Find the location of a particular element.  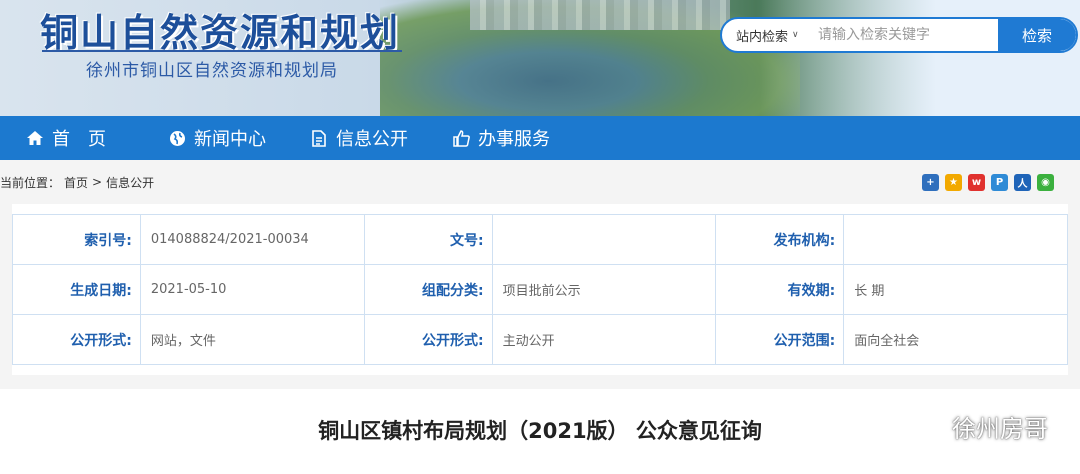

field-label: 发布机构: is located at coordinates (780, 239).